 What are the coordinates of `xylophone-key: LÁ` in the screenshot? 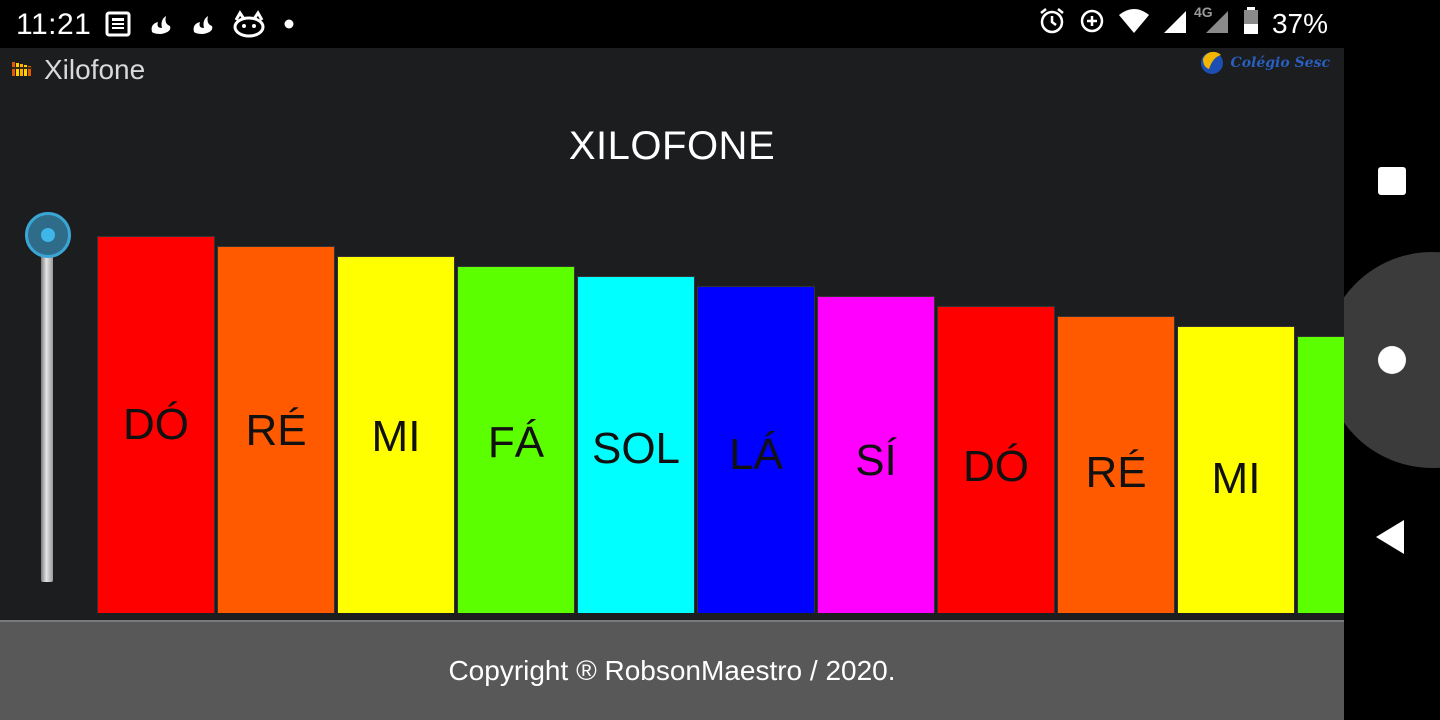 It's located at (756, 449).